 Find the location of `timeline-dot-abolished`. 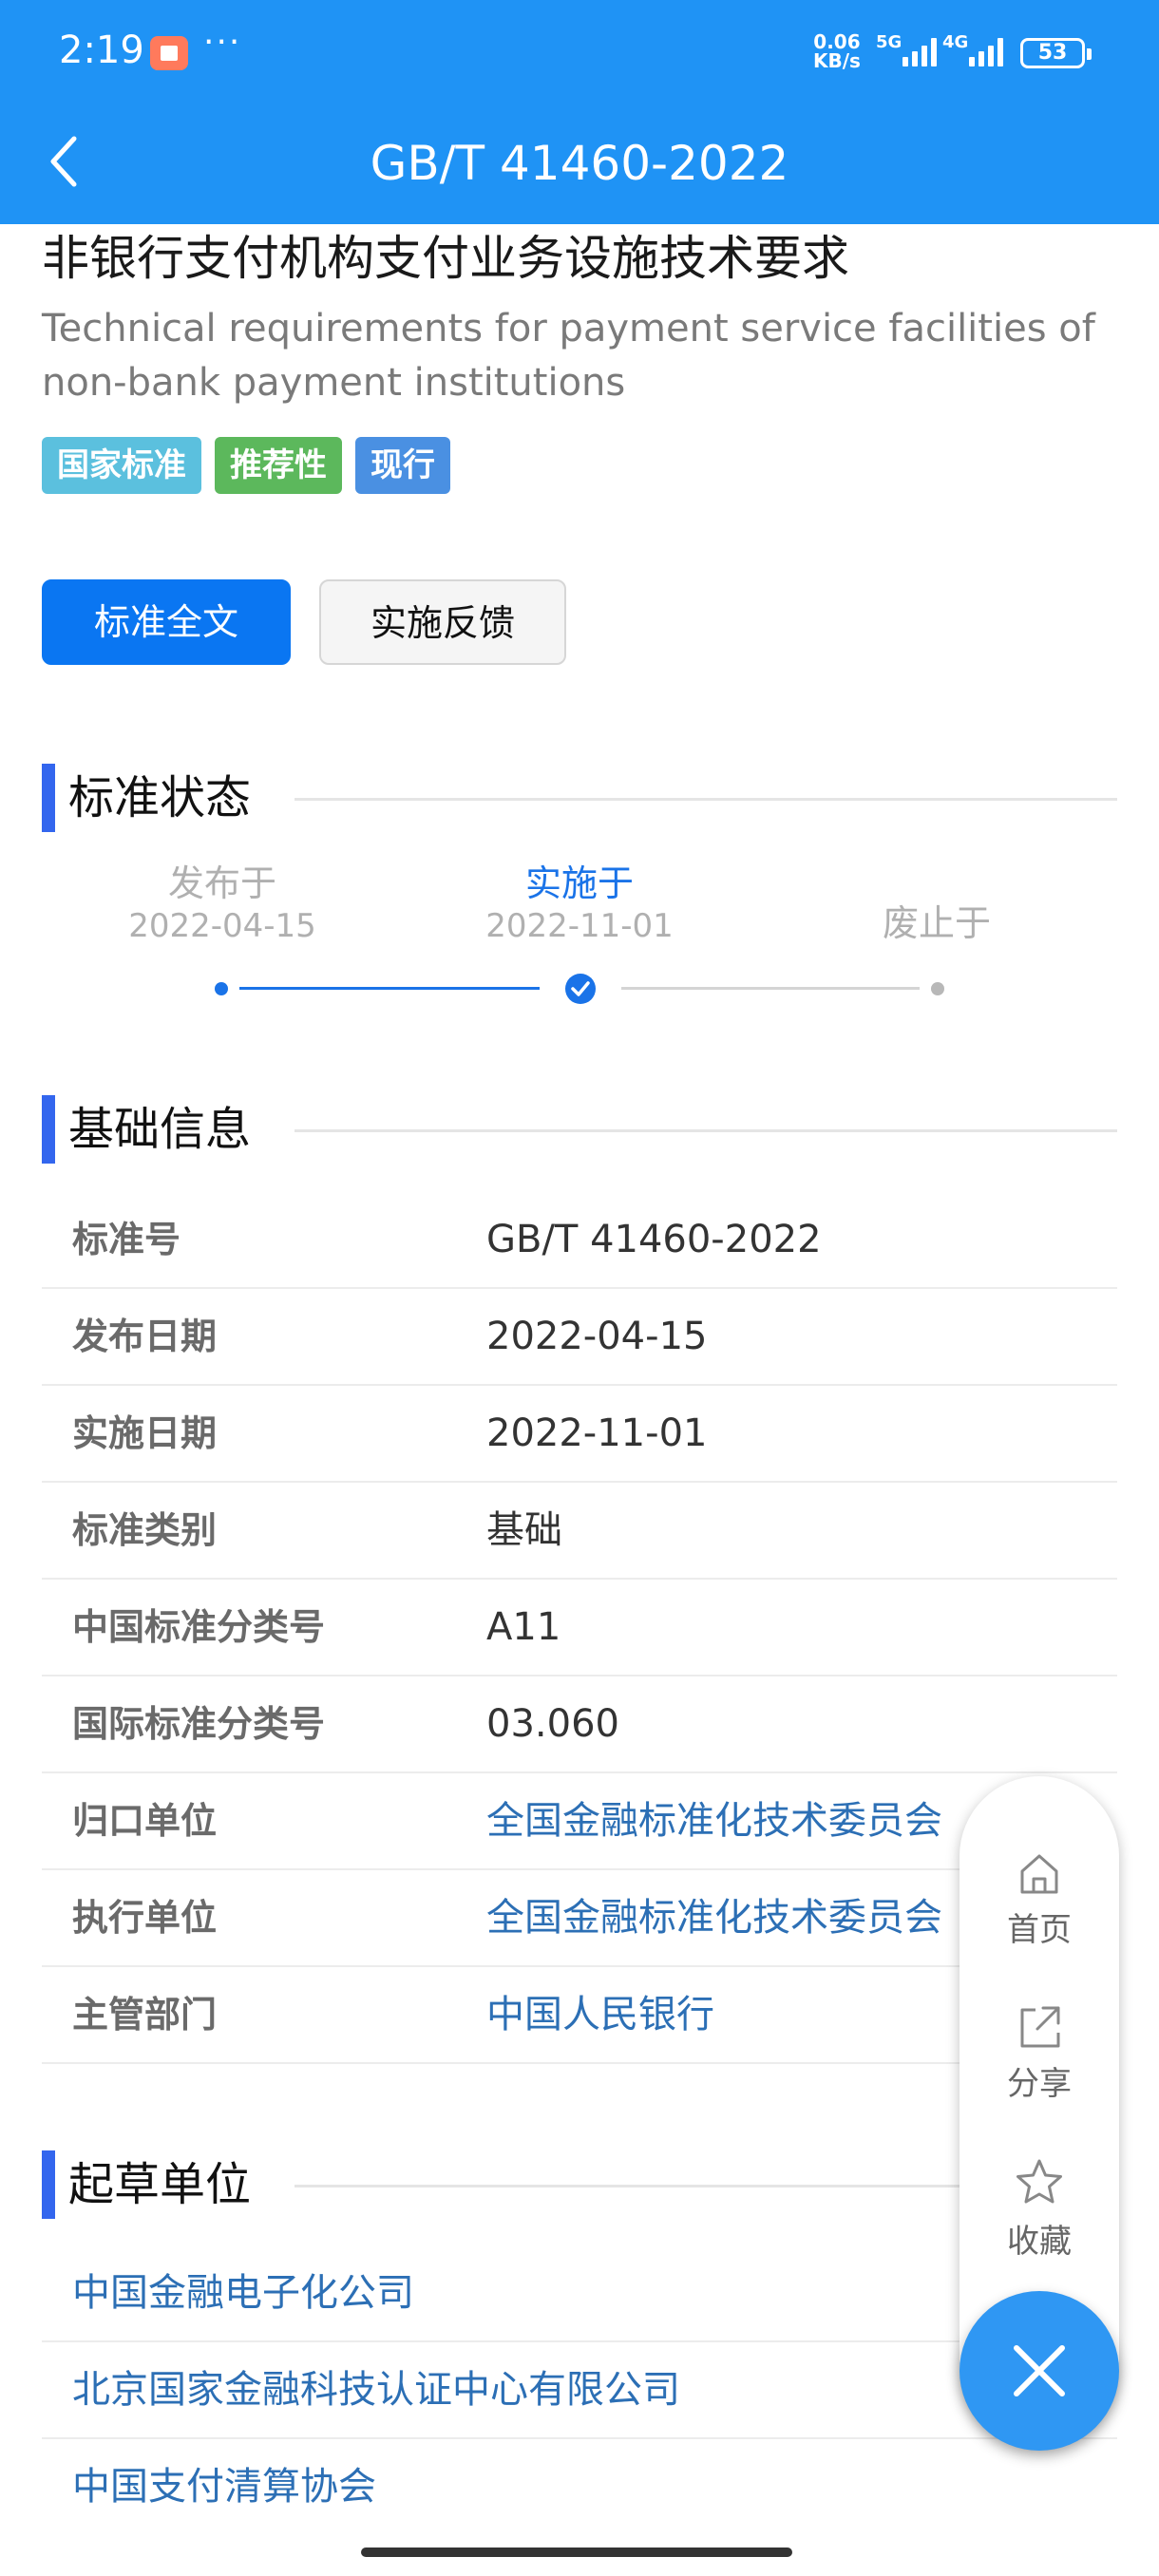

timeline-dot-abolished is located at coordinates (937, 988).